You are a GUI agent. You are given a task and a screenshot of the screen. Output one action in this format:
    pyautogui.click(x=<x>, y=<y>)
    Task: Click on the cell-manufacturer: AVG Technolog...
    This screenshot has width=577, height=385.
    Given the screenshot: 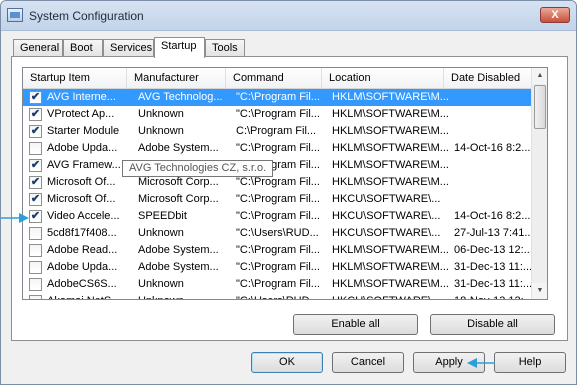 What is the action you would take?
    pyautogui.click(x=180, y=97)
    